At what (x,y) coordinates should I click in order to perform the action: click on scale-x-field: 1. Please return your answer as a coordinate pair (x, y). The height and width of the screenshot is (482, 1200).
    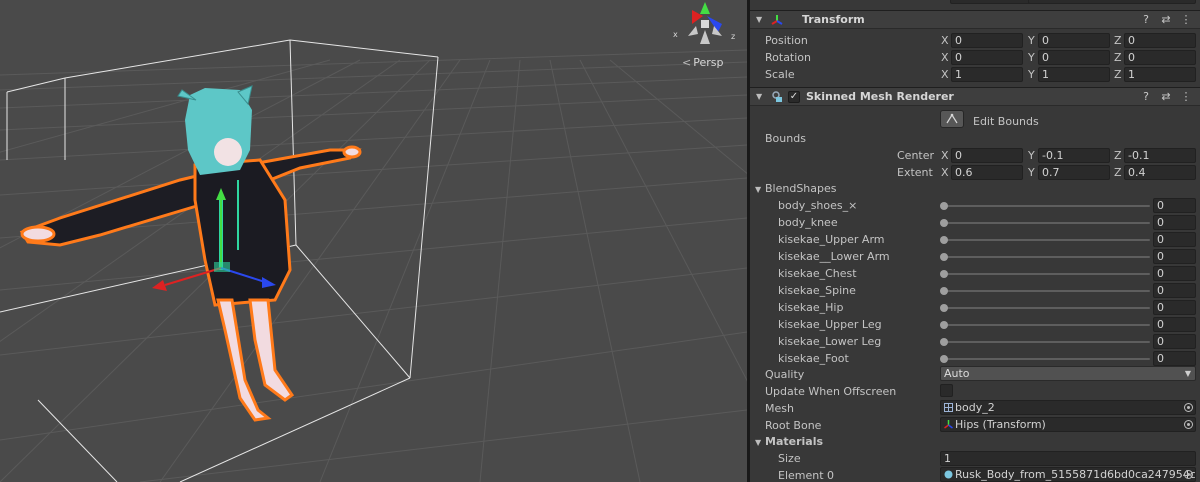
    Looking at the image, I should click on (987, 74).